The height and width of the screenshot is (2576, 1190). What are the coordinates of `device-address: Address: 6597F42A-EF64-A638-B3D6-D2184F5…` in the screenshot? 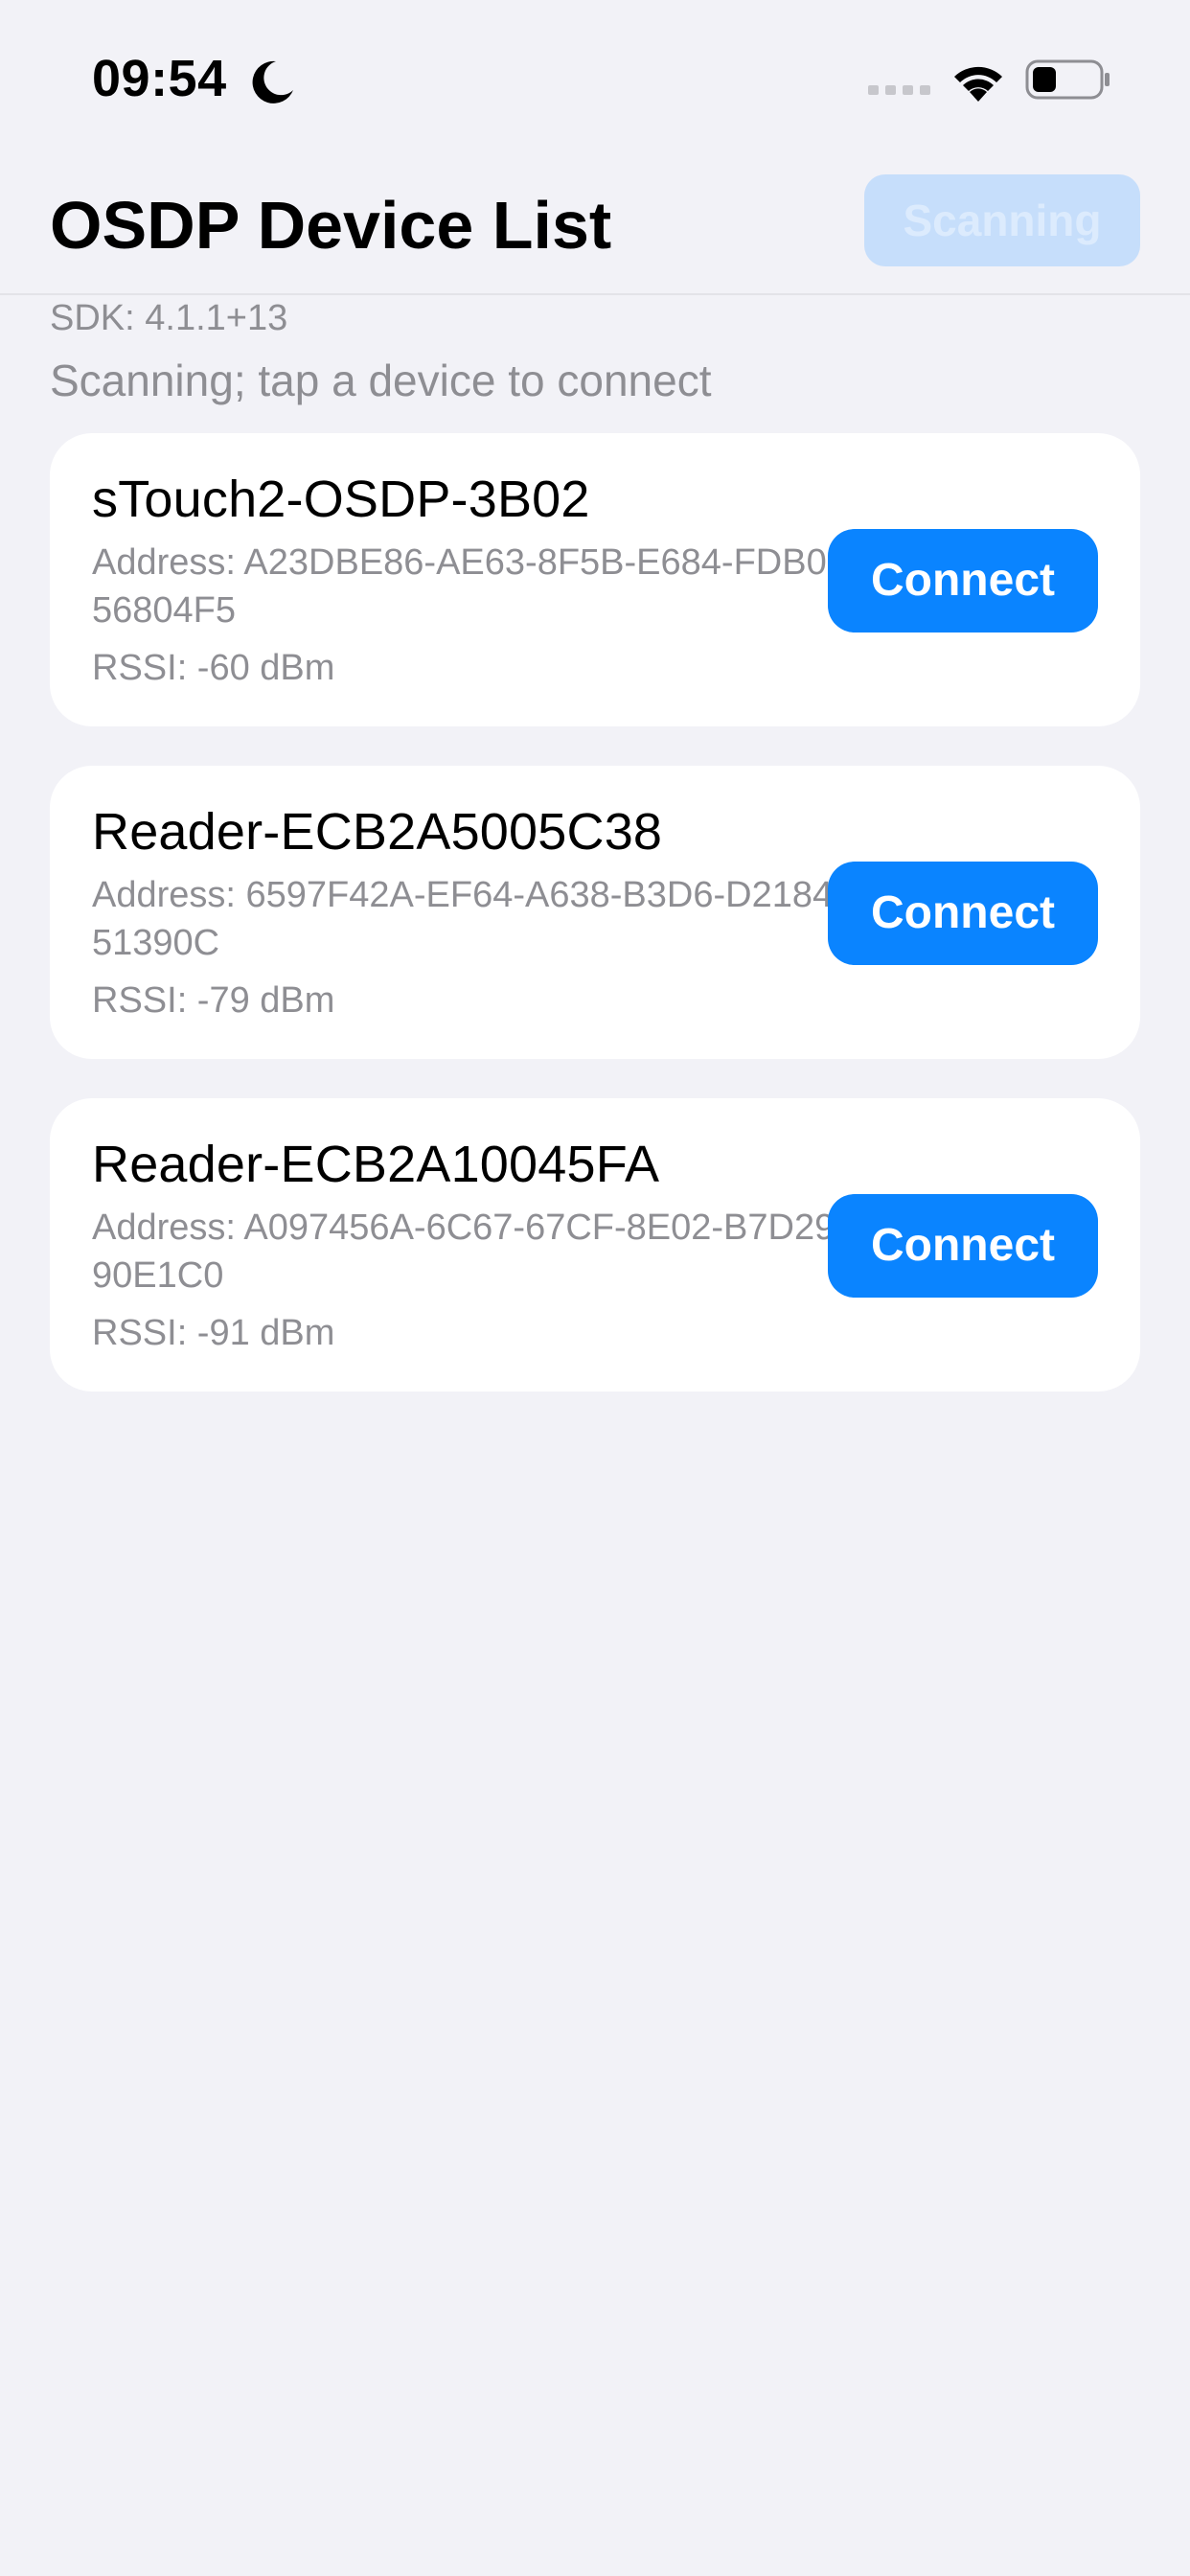 It's located at (474, 919).